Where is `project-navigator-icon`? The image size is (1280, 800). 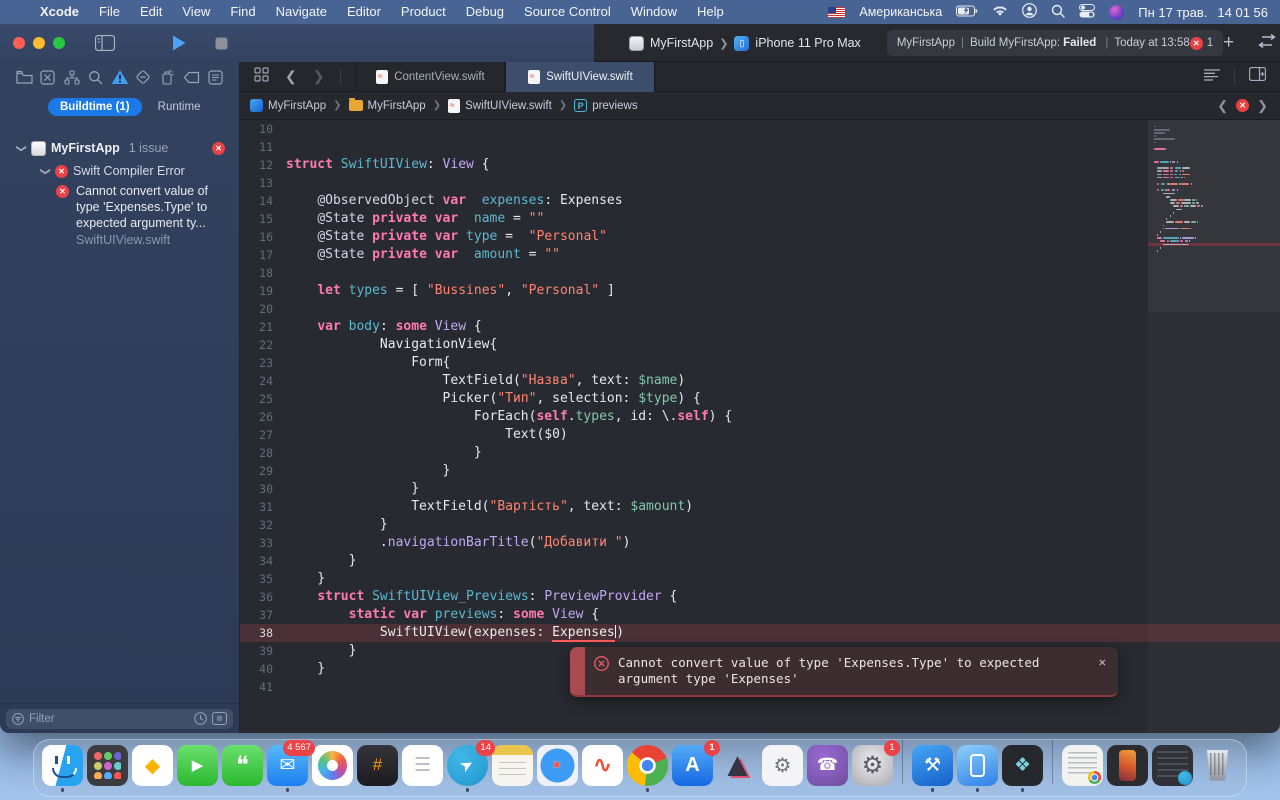
project-navigator-icon is located at coordinates (24, 77).